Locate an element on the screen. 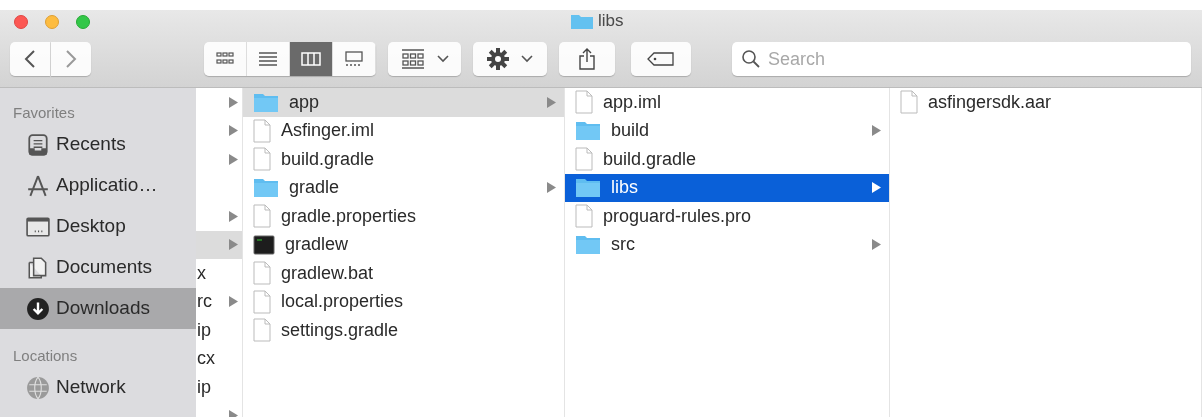 This screenshot has height=417, width=1202. file-row is located at coordinates (219, 244).